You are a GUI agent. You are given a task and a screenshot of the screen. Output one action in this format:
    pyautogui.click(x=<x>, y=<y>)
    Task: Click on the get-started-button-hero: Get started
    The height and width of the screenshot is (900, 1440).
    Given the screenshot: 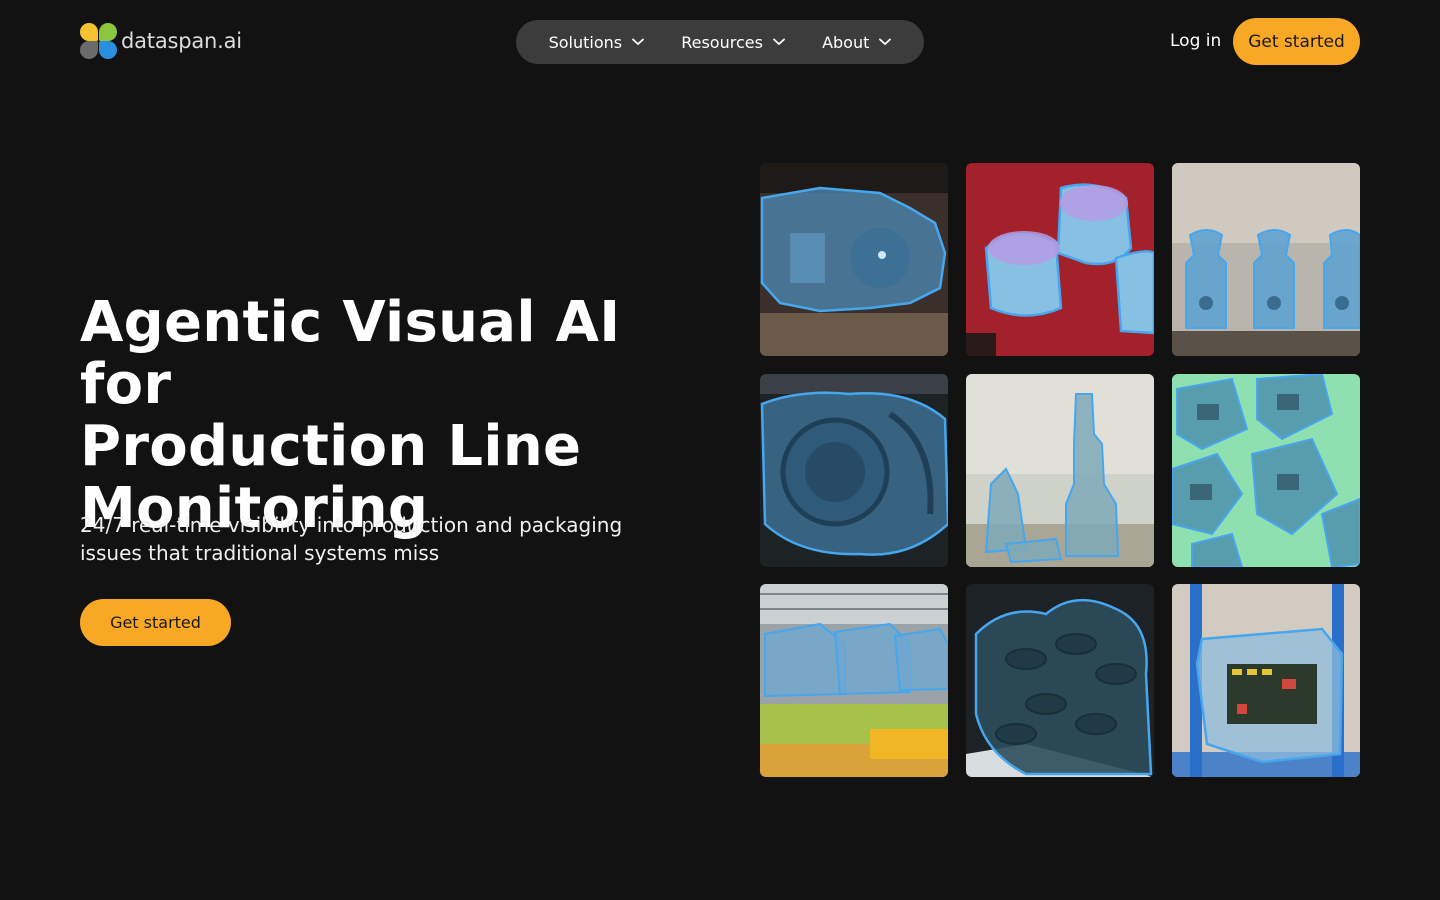 What is the action you would take?
    pyautogui.click(x=155, y=622)
    